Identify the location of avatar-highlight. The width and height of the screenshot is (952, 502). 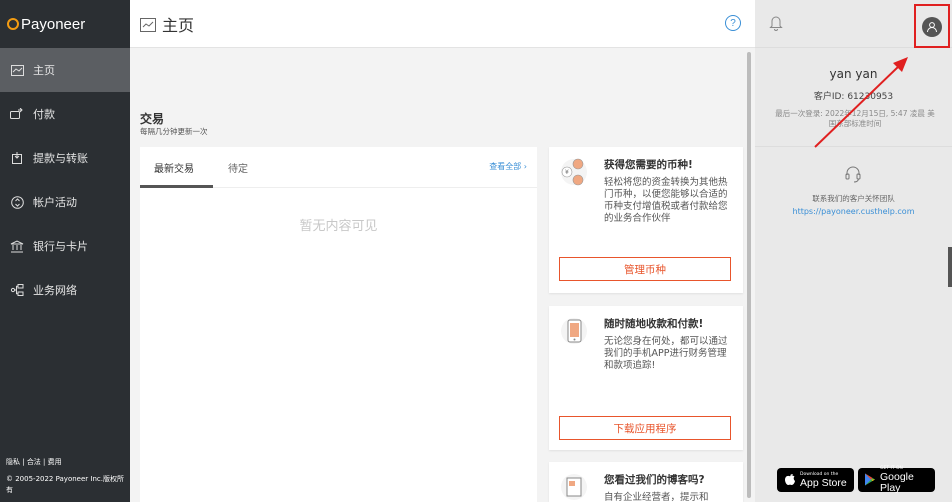
(932, 26).